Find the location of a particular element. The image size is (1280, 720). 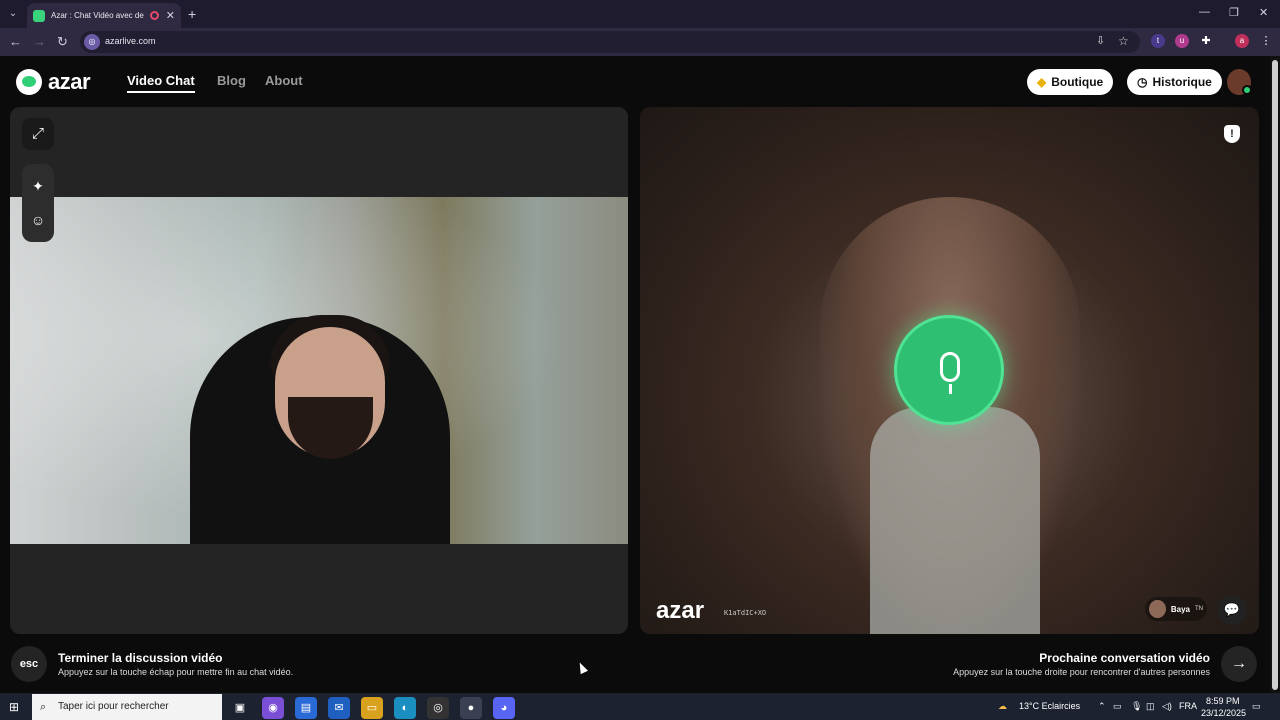

file-explorer-icon: ▭ is located at coordinates (372, 708).